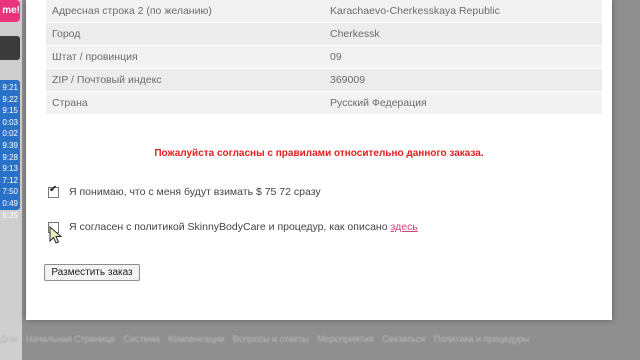 This screenshot has height=360, width=640. Describe the element at coordinates (92, 272) in the screenshot. I see `place-order-button: Разместить заказ` at that location.